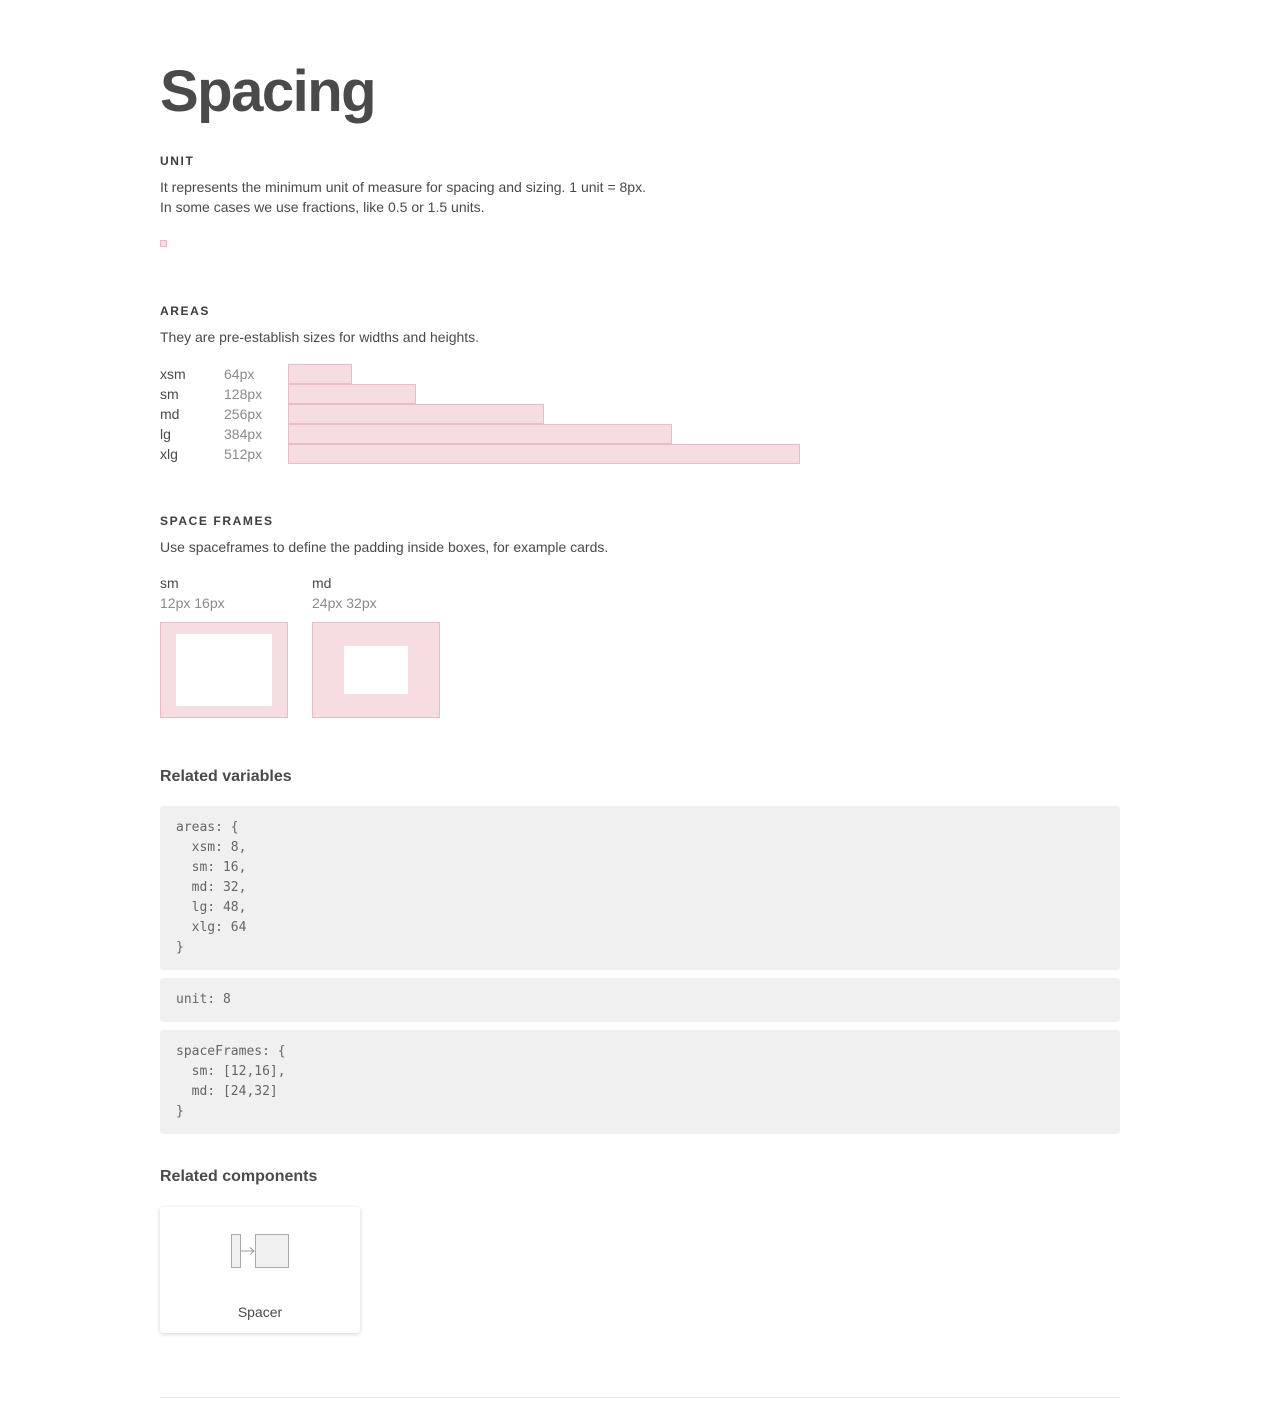  I want to click on area-size: 384px, so click(243, 434).